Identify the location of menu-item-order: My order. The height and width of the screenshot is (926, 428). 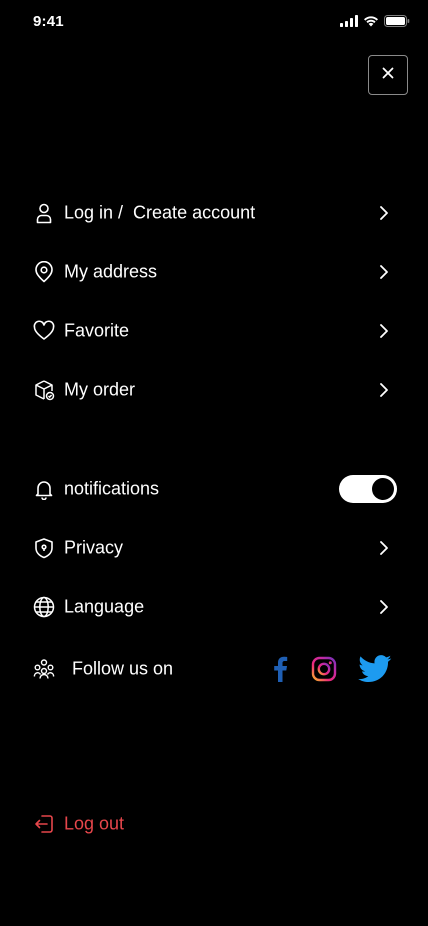
(214, 390).